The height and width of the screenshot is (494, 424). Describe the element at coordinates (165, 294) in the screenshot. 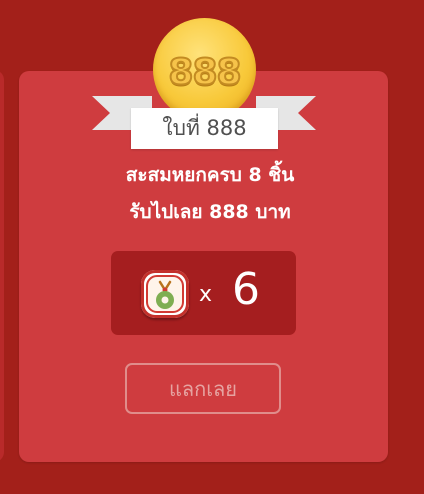

I see `jade-pendant-icon` at that location.